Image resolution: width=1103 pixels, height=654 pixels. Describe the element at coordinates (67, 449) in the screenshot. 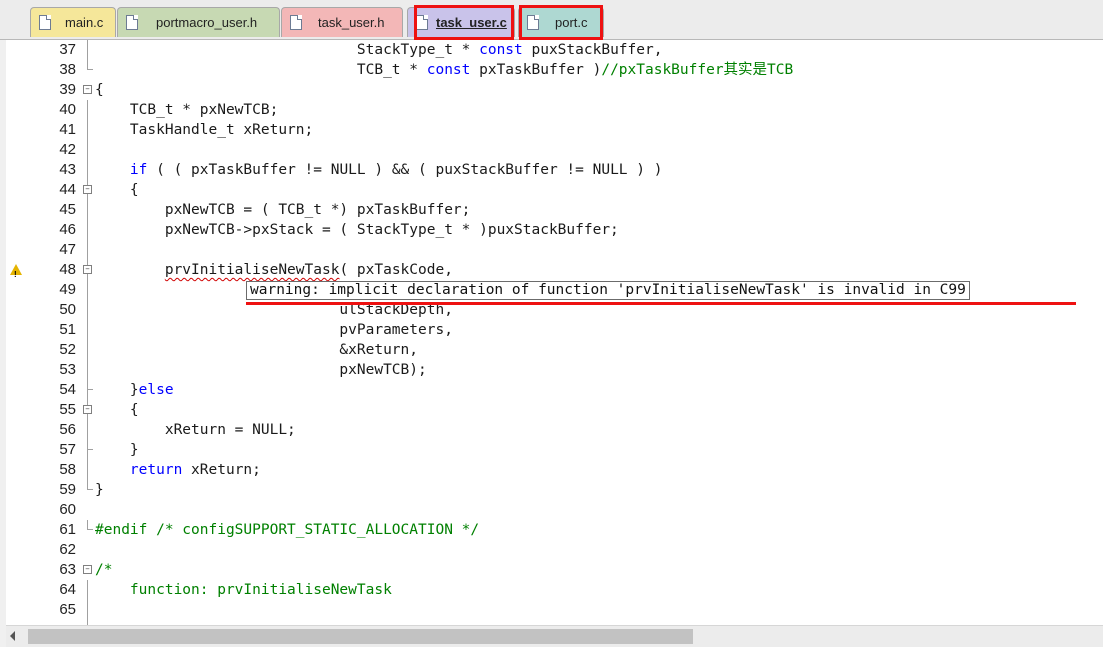

I see `line-number: 57` at that location.